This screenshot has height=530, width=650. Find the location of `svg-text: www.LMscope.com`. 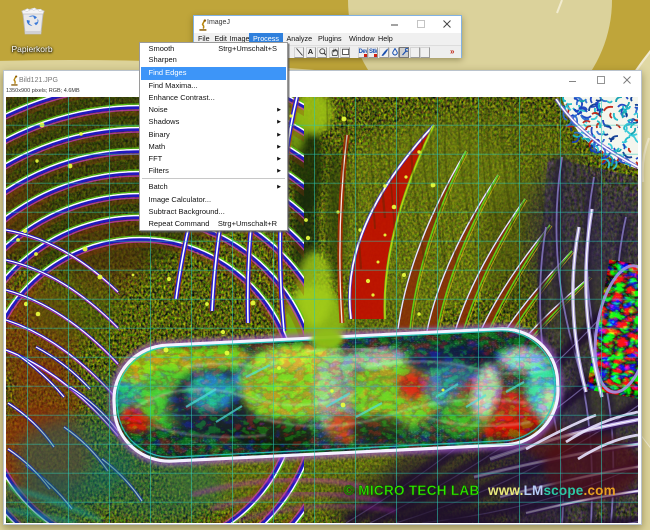

svg-text: www.LMscope.com is located at coordinates (551, 490).